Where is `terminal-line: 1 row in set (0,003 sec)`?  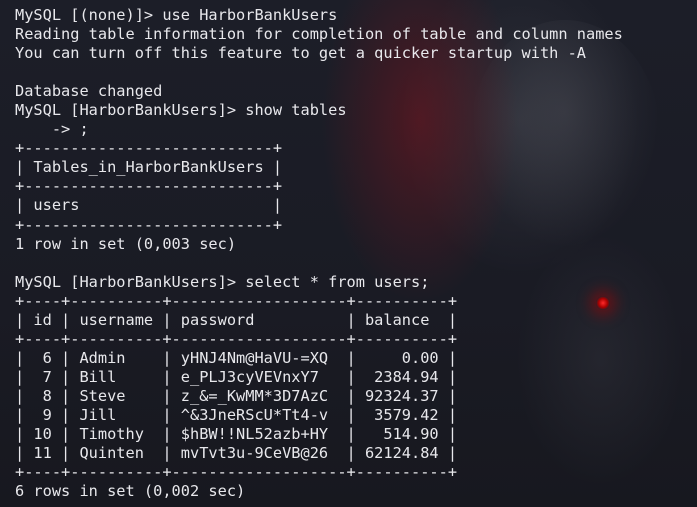
terminal-line: 1 row in set (0,003 sec) is located at coordinates (126, 243).